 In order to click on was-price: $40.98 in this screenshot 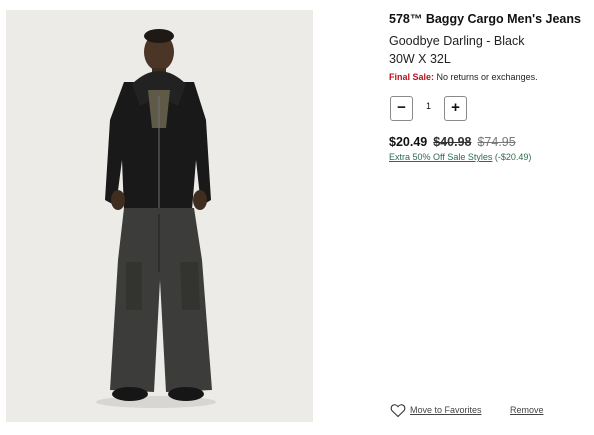, I will do `click(452, 142)`.